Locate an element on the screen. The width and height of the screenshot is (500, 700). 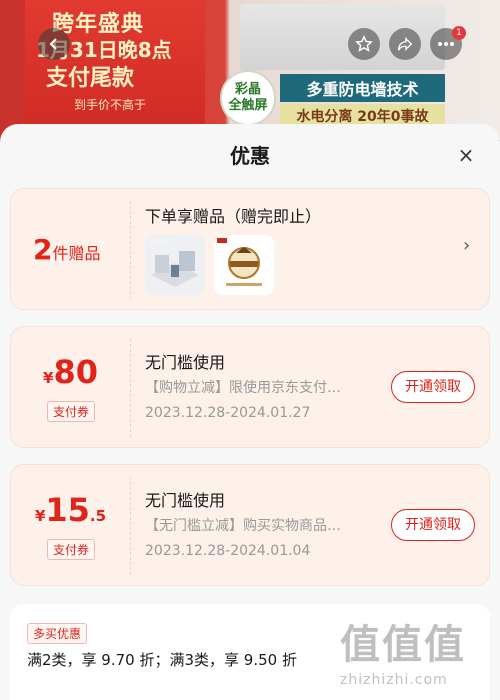
watermark-url: zhizhizhi.com is located at coordinates (394, 680).